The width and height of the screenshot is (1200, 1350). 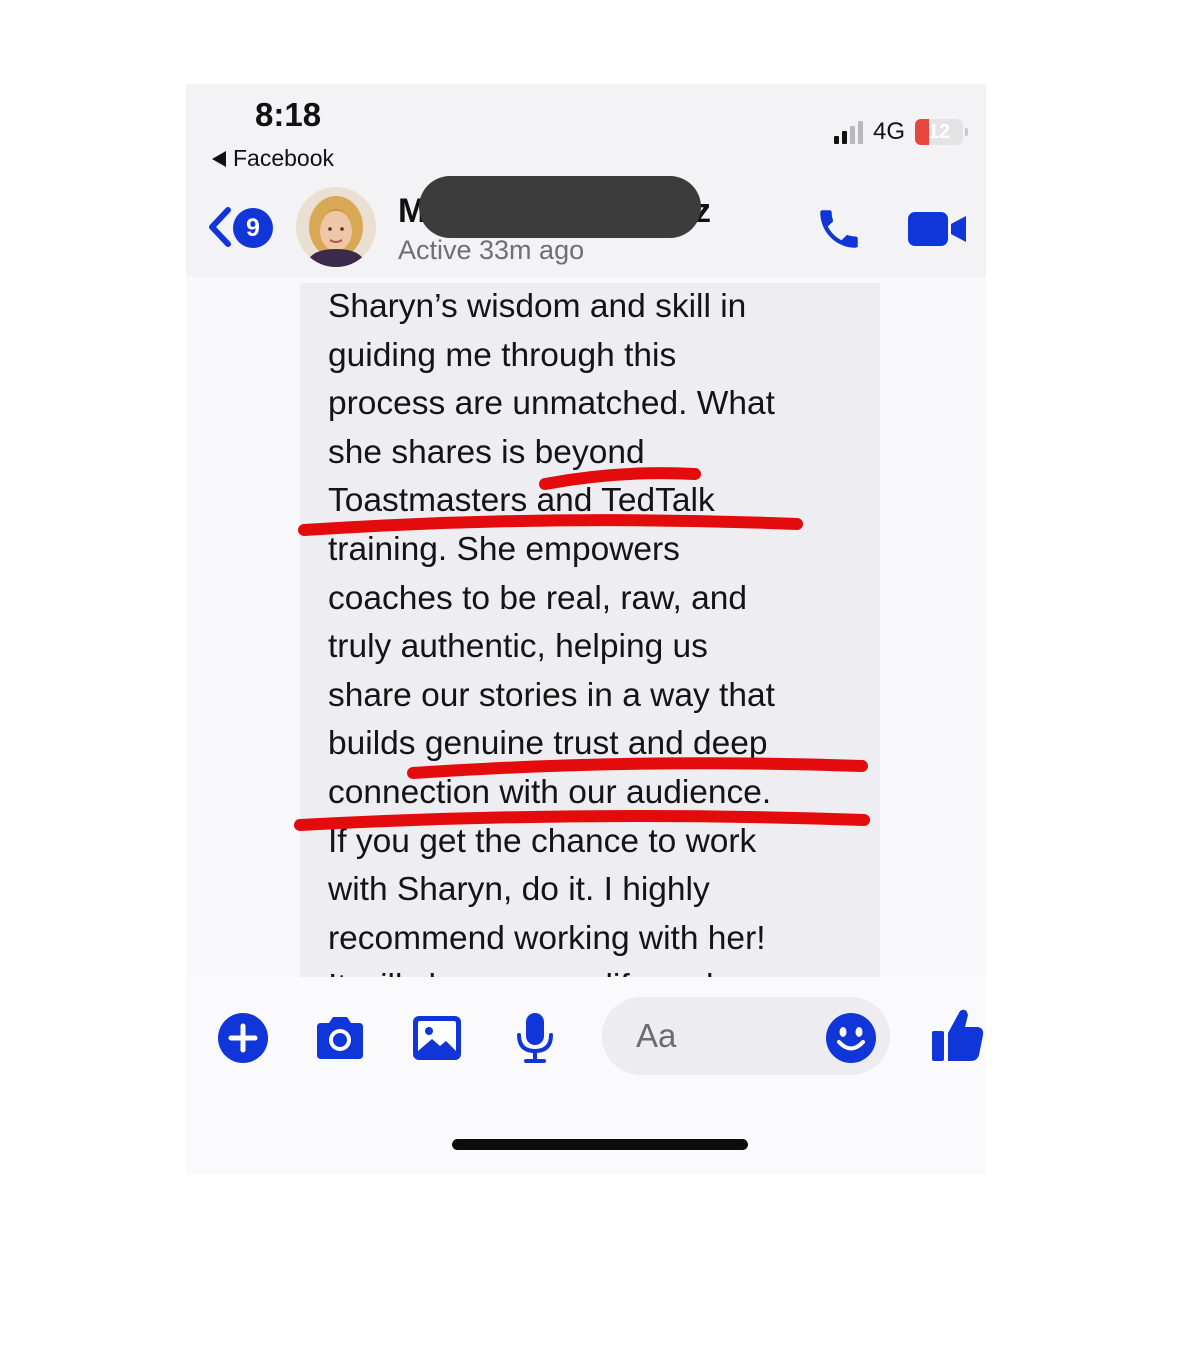 What do you see at coordinates (336, 227) in the screenshot?
I see `contact-avatar` at bounding box center [336, 227].